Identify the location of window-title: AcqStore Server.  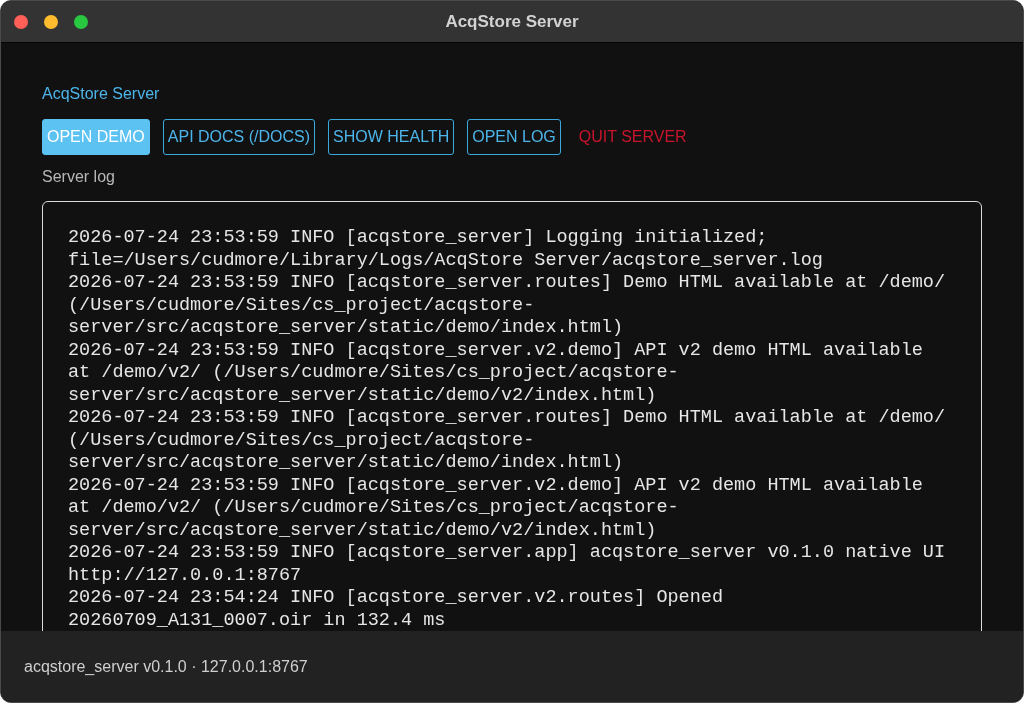
(512, 21).